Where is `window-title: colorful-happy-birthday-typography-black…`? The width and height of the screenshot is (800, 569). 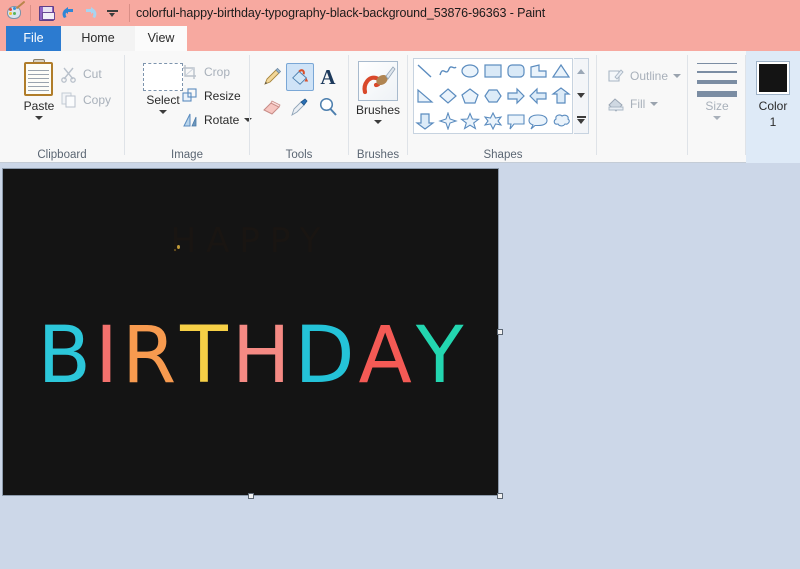
window-title: colorful-happy-birthday-typography-black… is located at coordinates (341, 13).